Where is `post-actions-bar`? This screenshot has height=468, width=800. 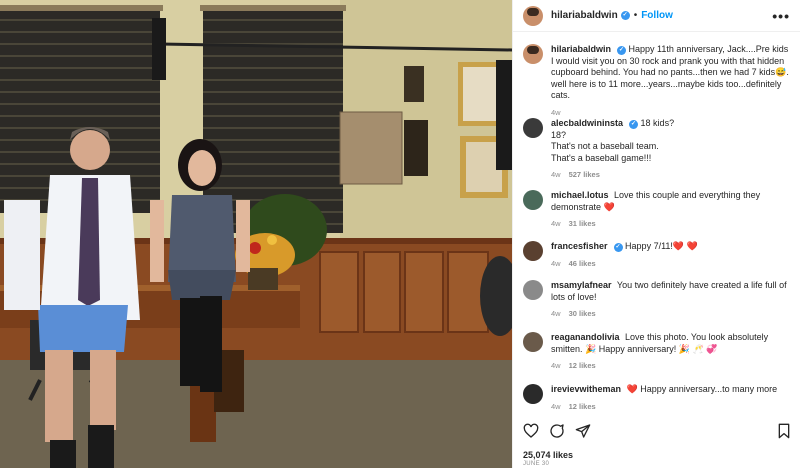
post-actions-bar is located at coordinates (657, 431).